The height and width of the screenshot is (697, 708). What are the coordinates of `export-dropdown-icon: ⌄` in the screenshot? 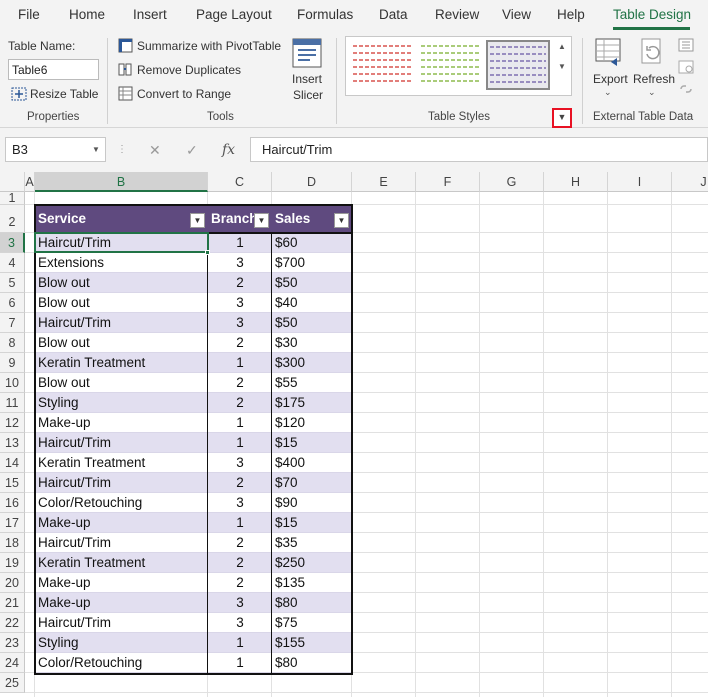 It's located at (608, 92).